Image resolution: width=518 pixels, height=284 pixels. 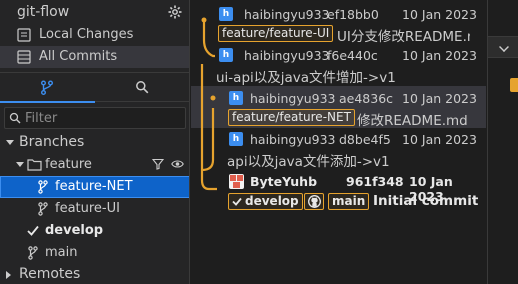 What do you see at coordinates (94, 253) in the screenshot?
I see `tree-item-main: main` at bounding box center [94, 253].